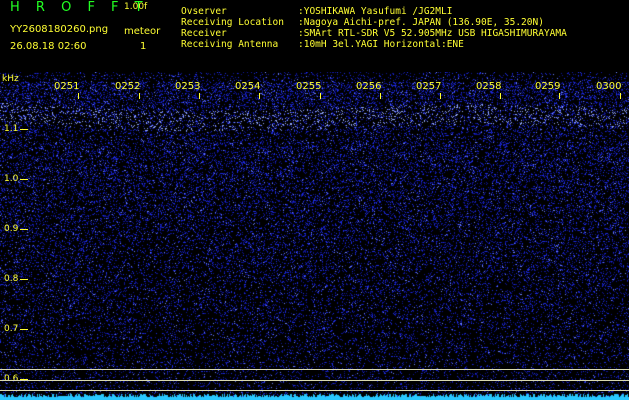 The image size is (629, 400). Describe the element at coordinates (11, 279) in the screenshot. I see `y-label-0-8: 0.8` at that location.